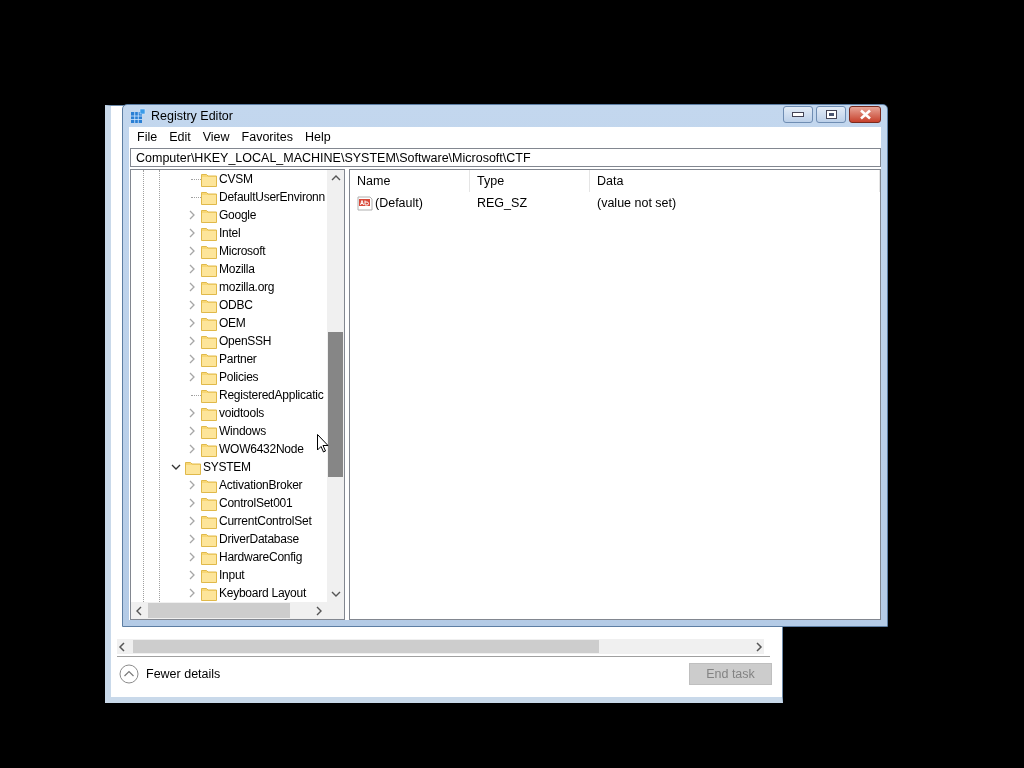  I want to click on value-name: (Default), so click(399, 202).